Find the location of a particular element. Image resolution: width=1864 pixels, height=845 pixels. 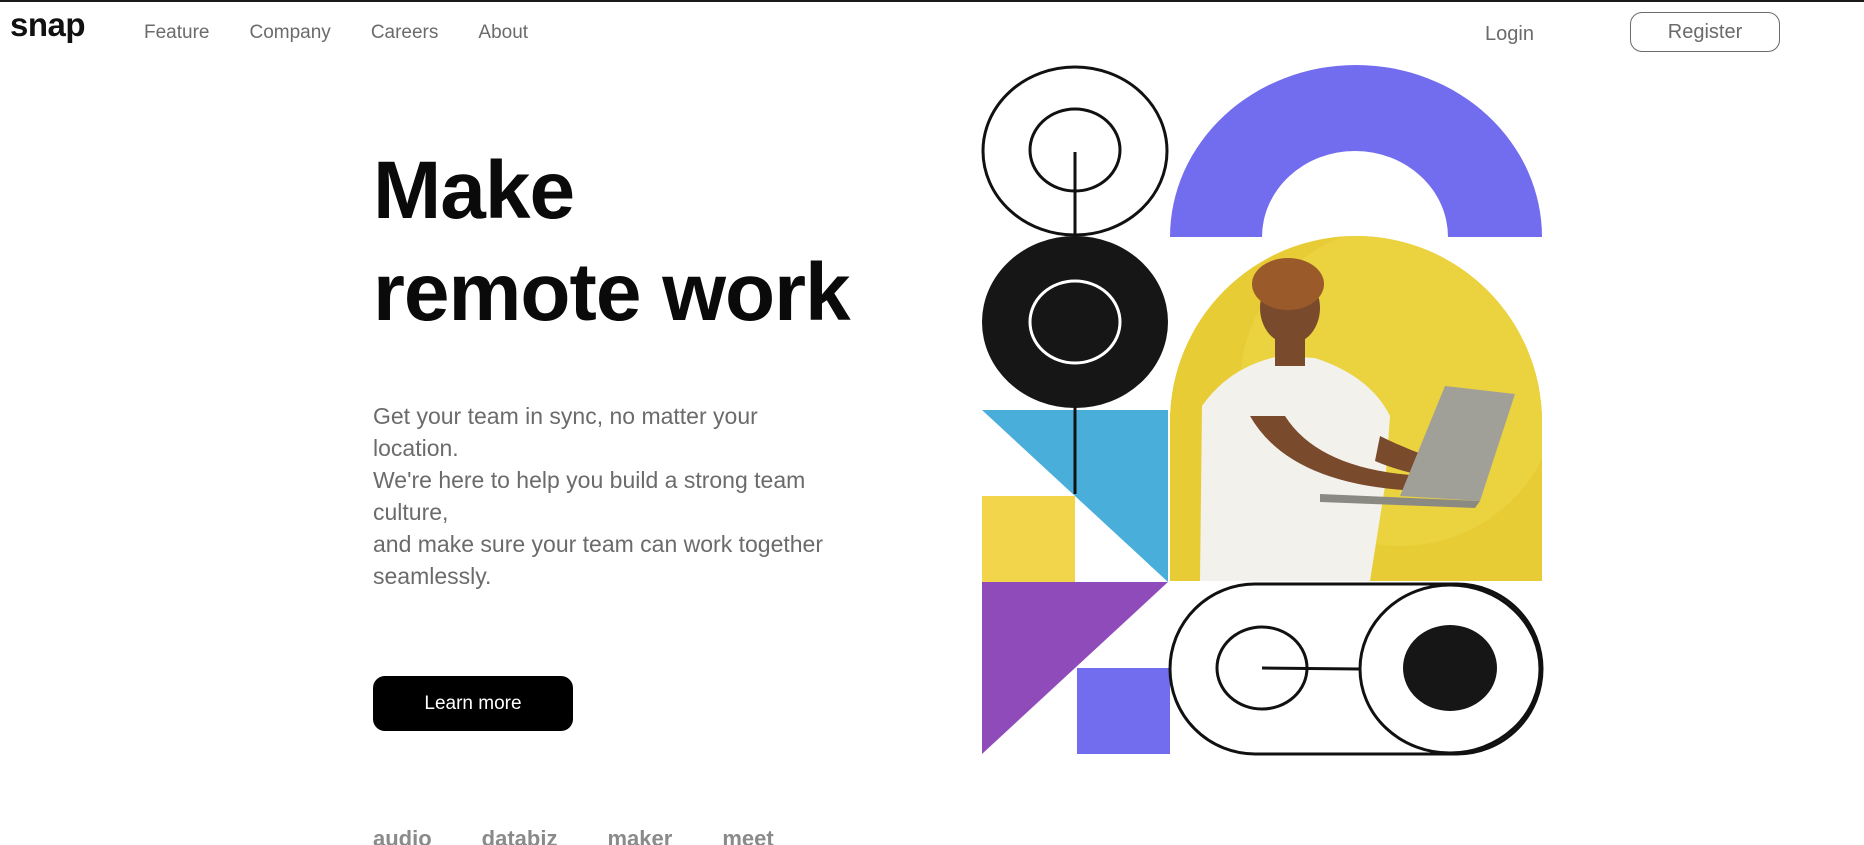

nav-careers: Careers is located at coordinates (405, 33).